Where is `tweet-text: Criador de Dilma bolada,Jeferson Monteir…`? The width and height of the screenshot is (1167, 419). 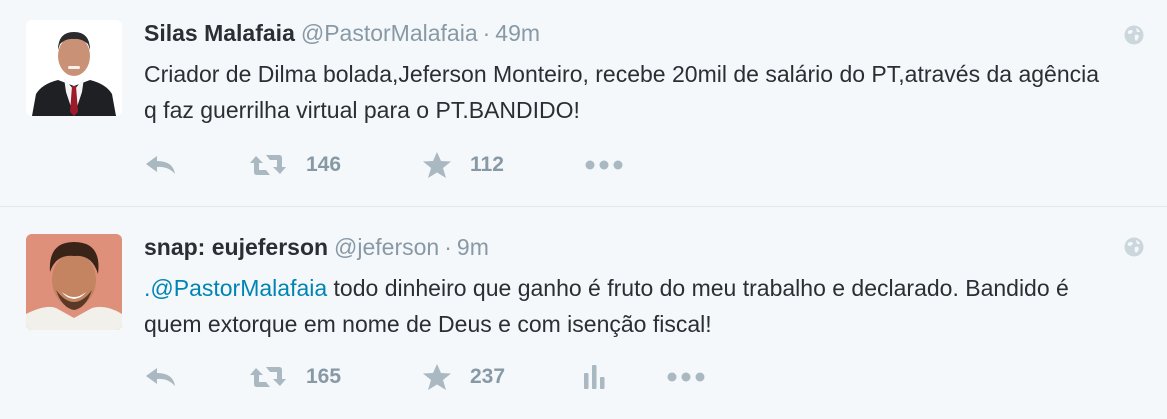
tweet-text: Criador de Dilma bolada,Jeferson Monteir… is located at coordinates (622, 92).